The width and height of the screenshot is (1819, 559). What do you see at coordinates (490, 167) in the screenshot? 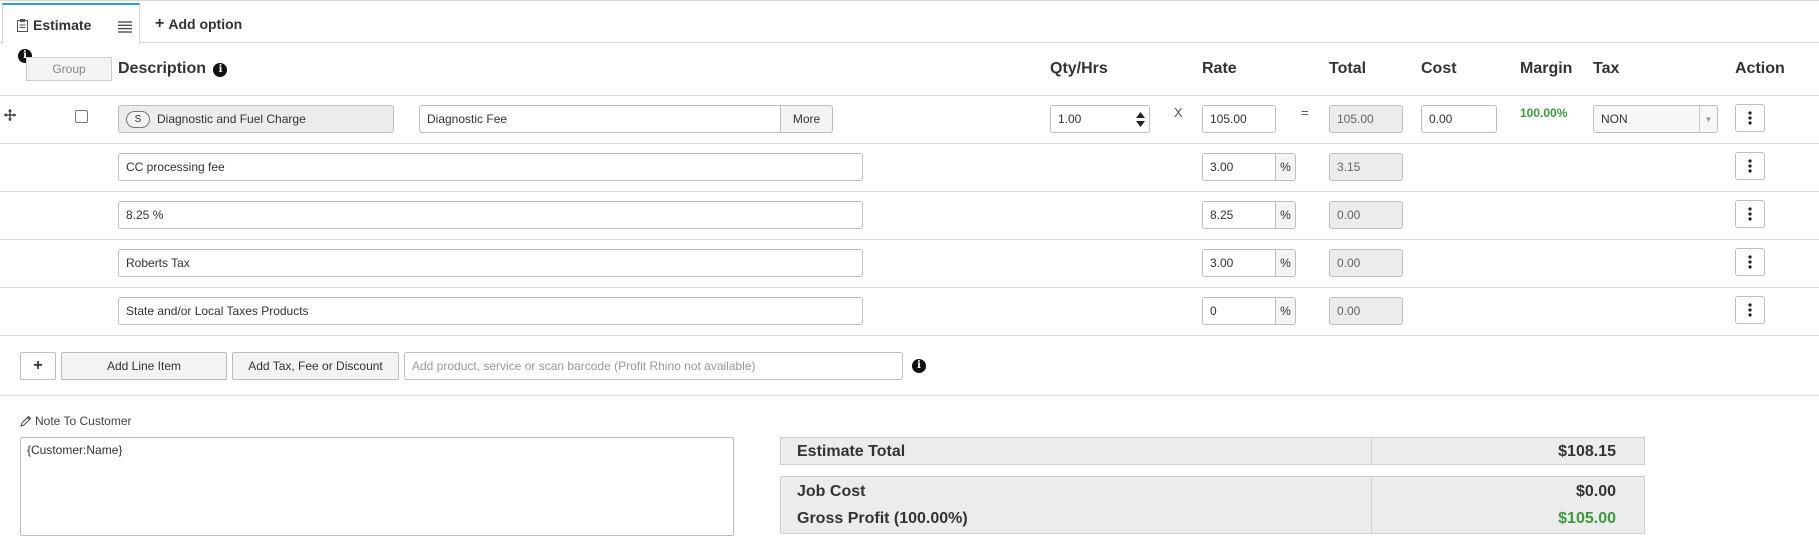
I see `fee-description-input: CC processing fee` at bounding box center [490, 167].